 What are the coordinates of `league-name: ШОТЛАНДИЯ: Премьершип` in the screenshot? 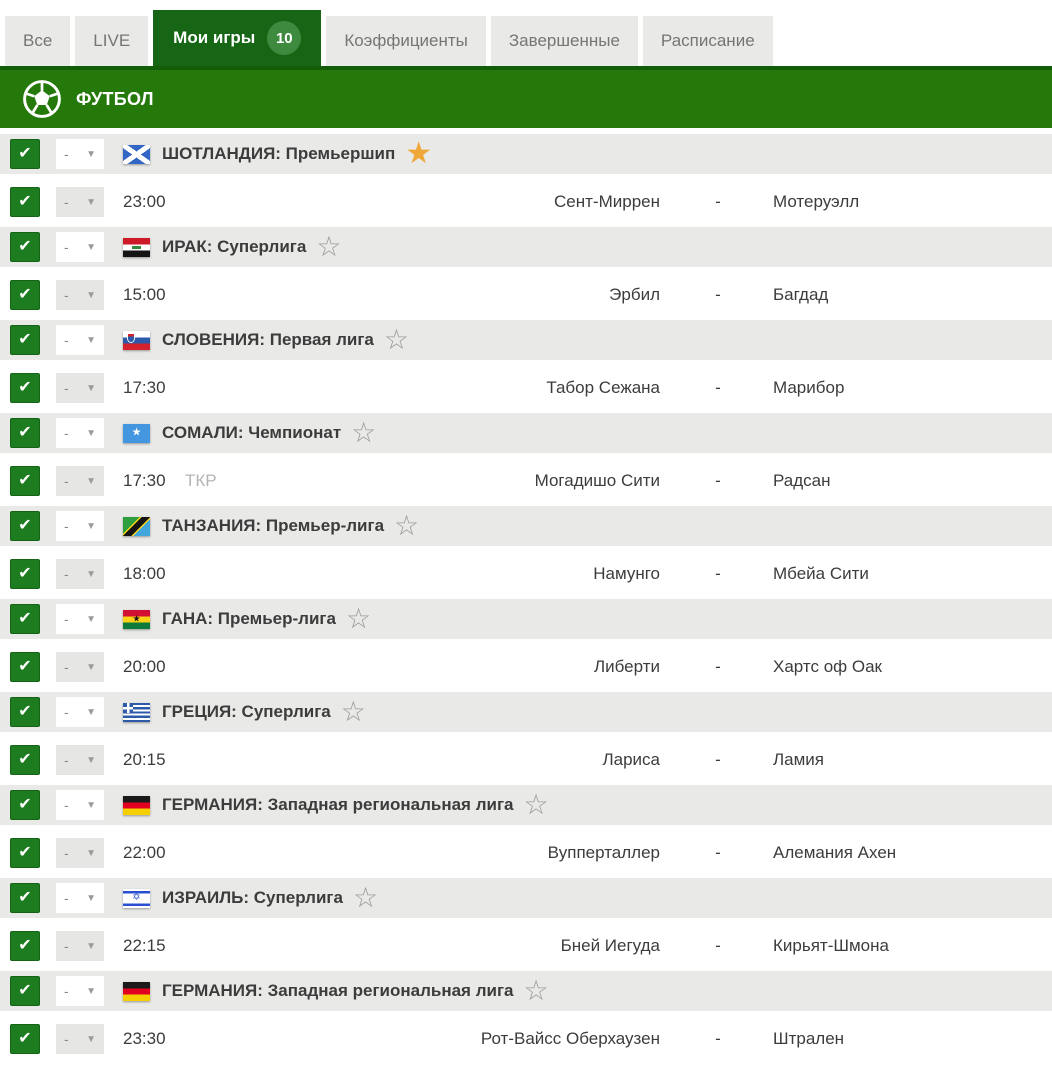 It's located at (278, 154).